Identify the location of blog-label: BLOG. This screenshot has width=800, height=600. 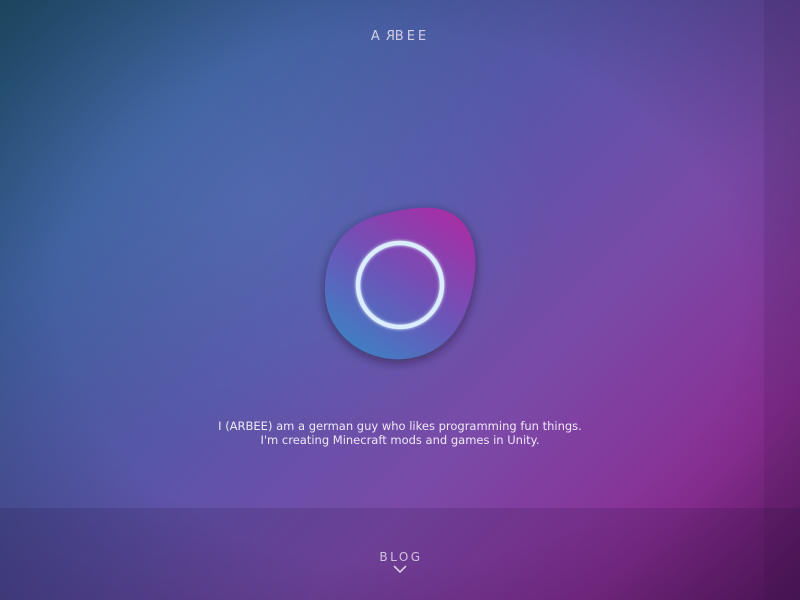
(401, 557).